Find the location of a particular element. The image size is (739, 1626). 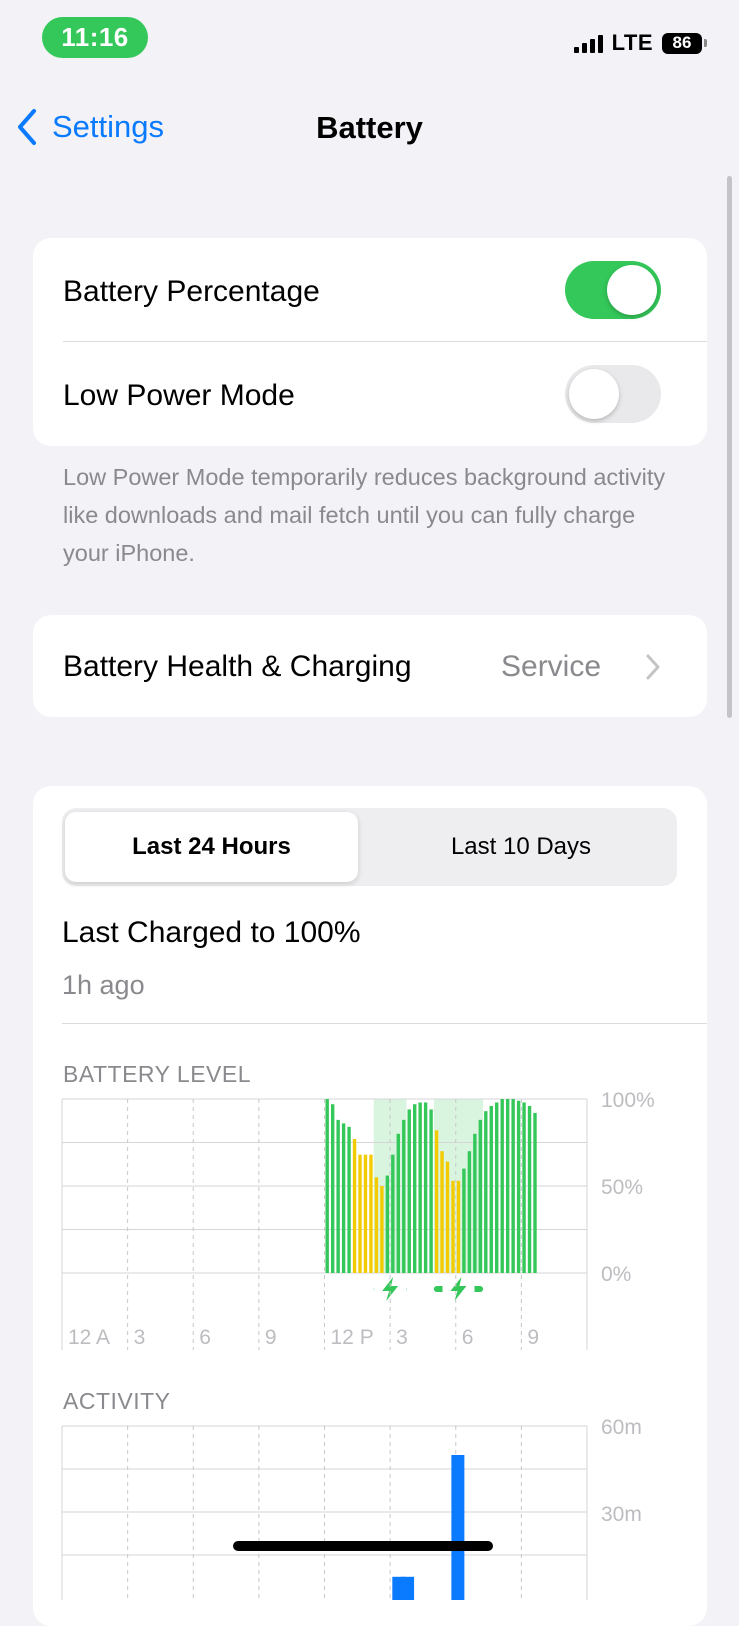

home-indicator is located at coordinates (363, 1546).